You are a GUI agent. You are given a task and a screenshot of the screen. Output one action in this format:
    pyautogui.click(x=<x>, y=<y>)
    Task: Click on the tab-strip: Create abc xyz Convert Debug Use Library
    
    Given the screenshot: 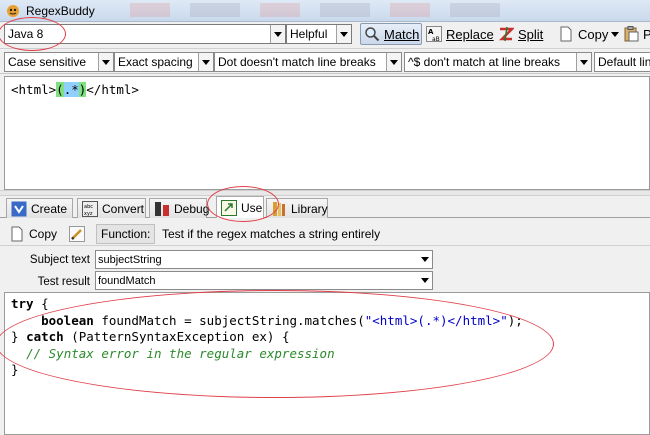 What is the action you would take?
    pyautogui.click(x=325, y=207)
    